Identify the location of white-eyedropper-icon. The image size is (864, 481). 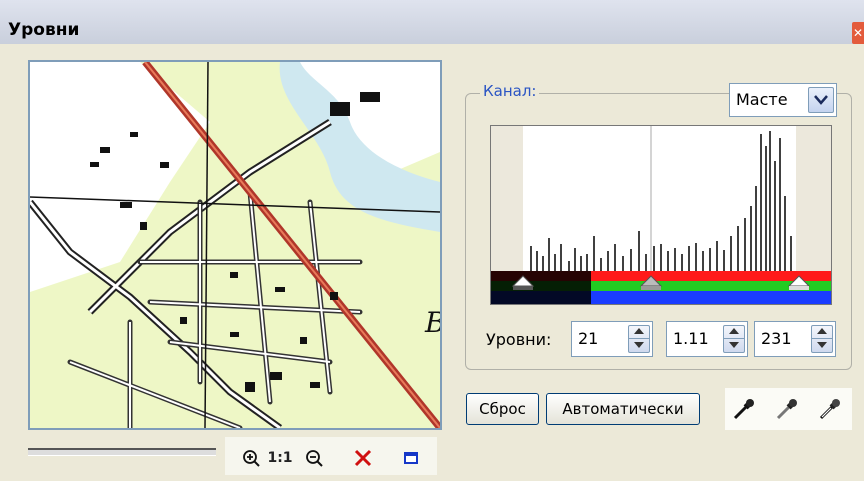
(830, 409).